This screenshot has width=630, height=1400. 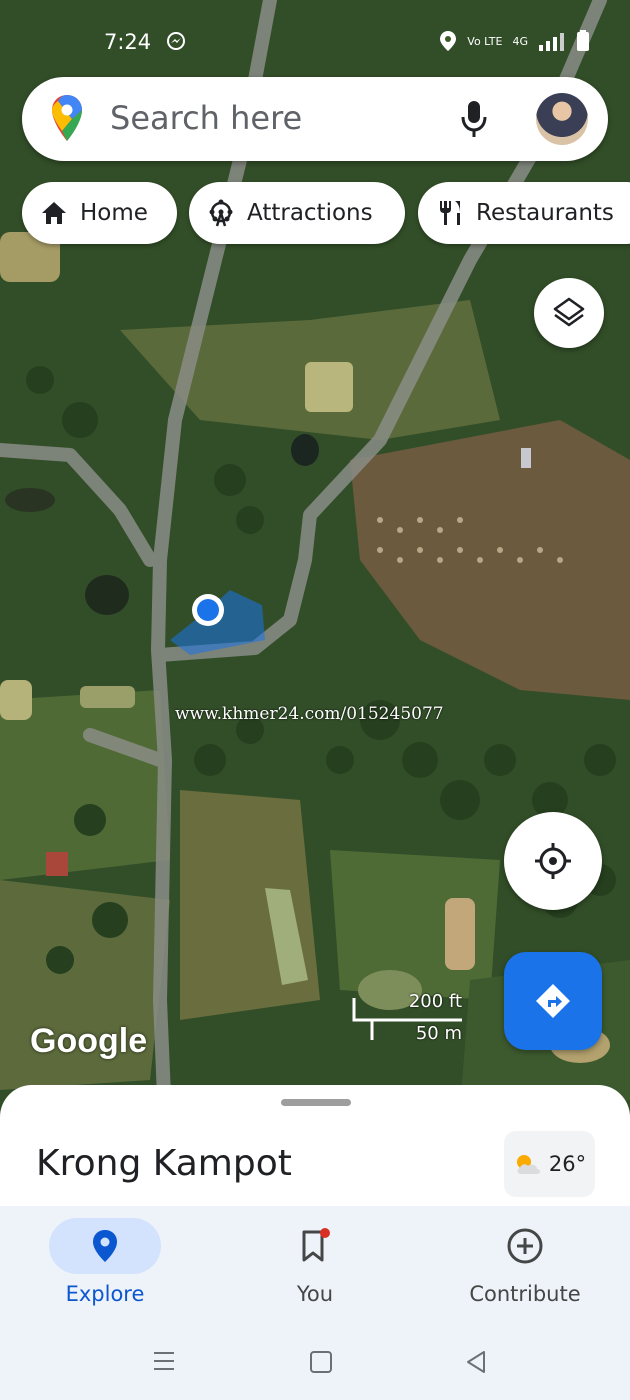 I want to click on you-icon-box, so click(x=315, y=1246).